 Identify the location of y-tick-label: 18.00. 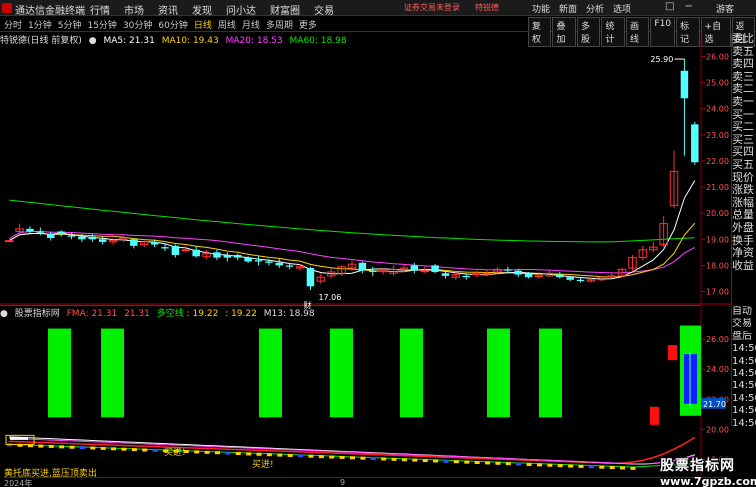
(717, 265).